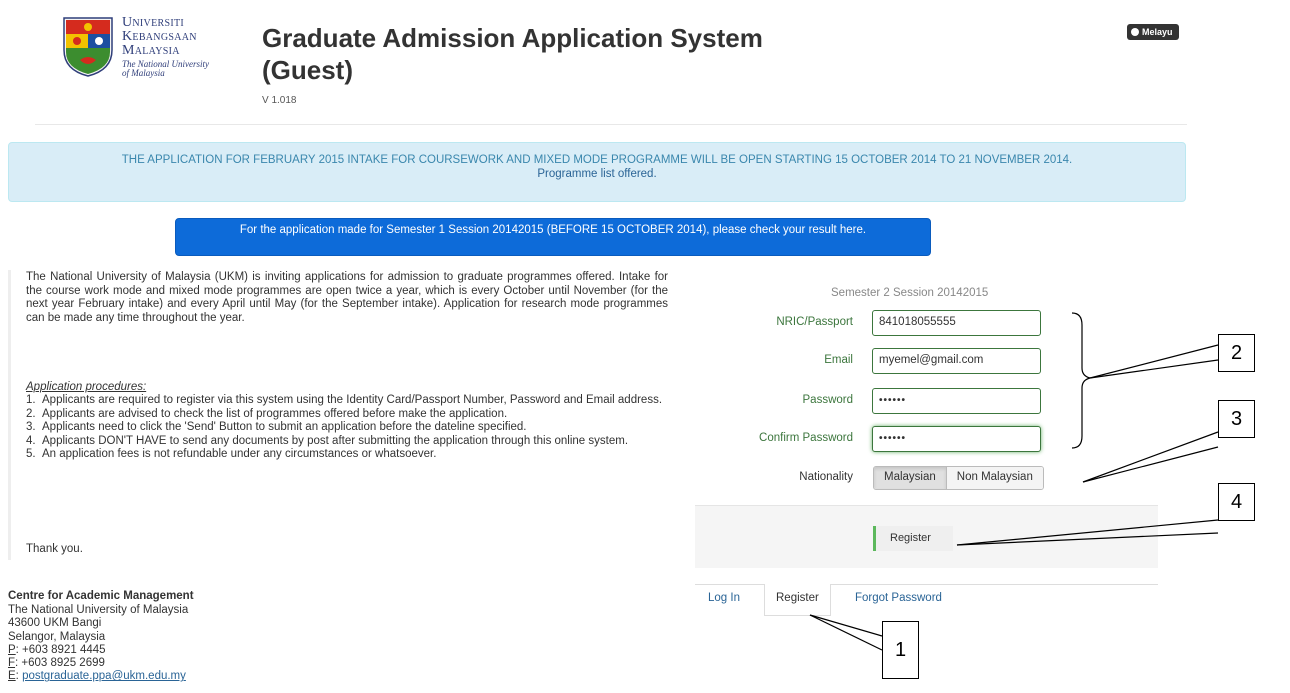 This screenshot has width=1290, height=693. I want to click on header-divider, so click(611, 124).